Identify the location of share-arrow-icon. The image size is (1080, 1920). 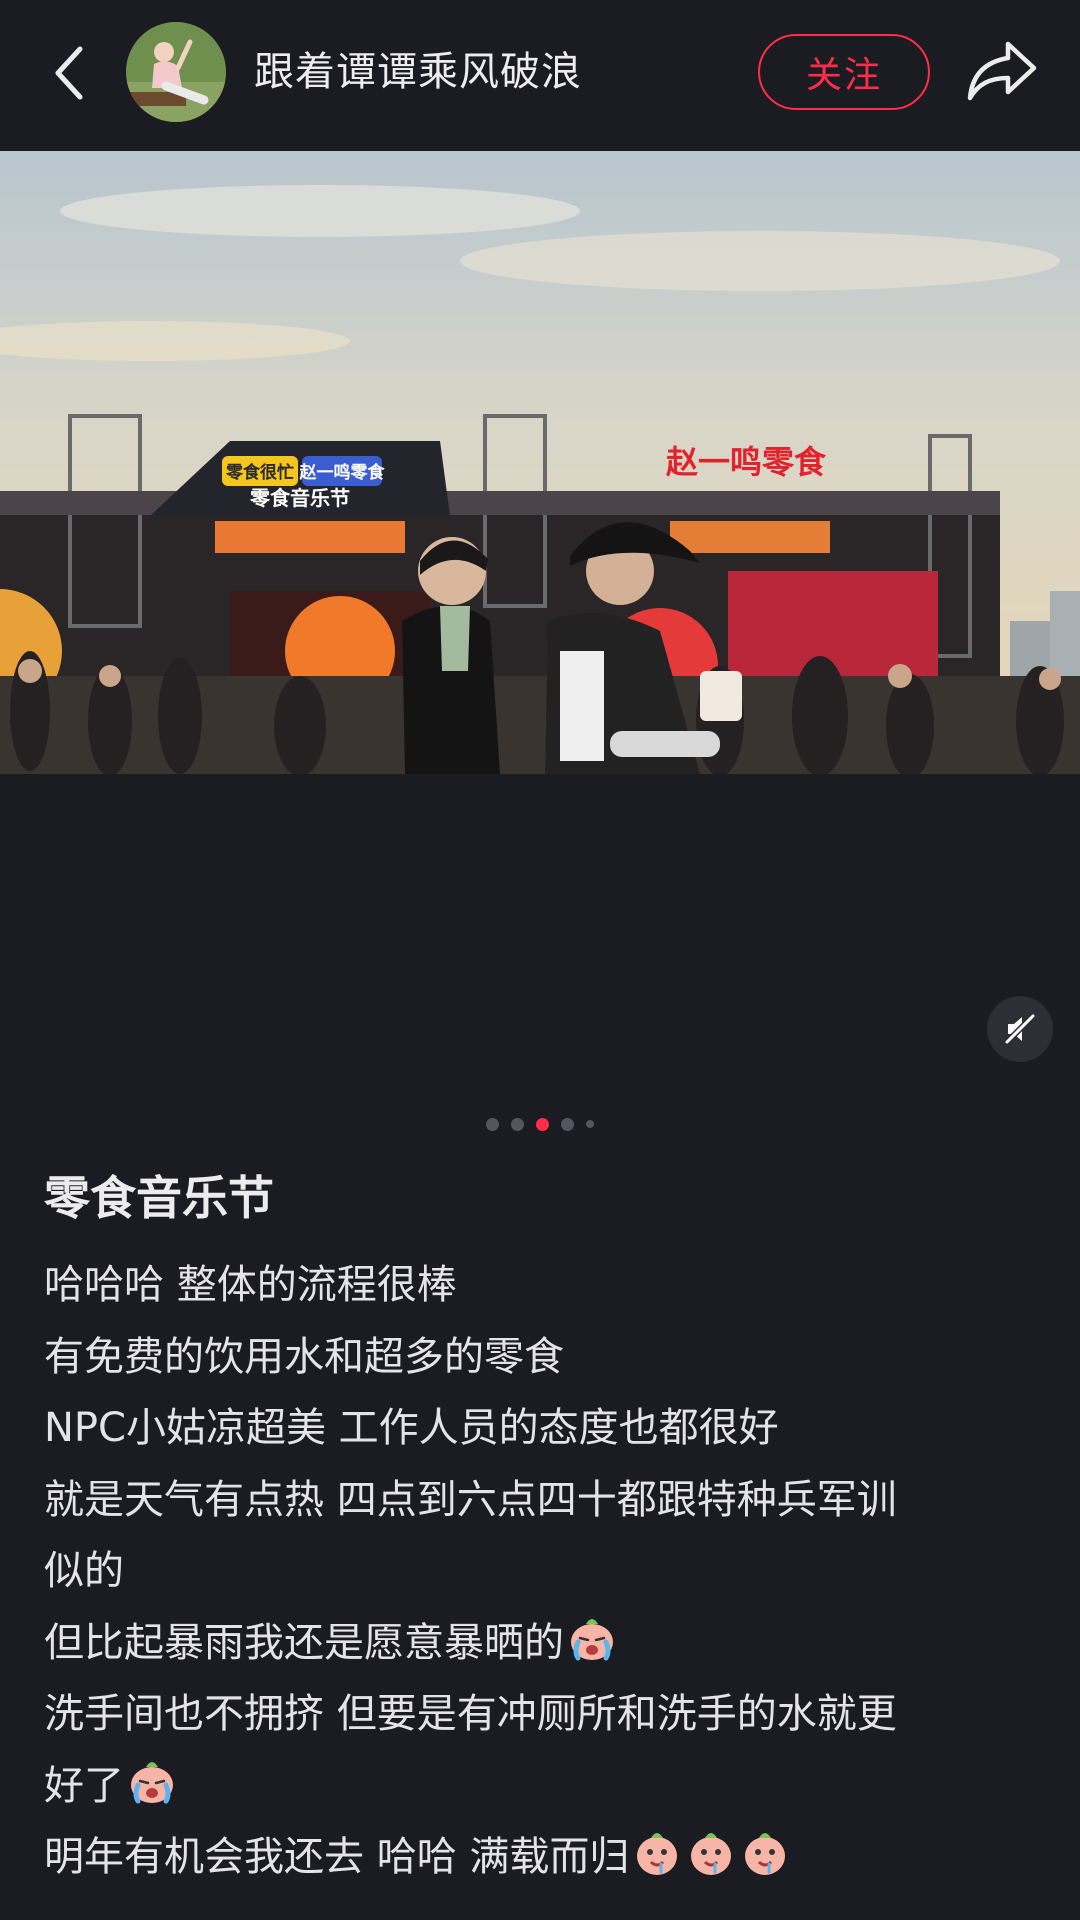
(1002, 71).